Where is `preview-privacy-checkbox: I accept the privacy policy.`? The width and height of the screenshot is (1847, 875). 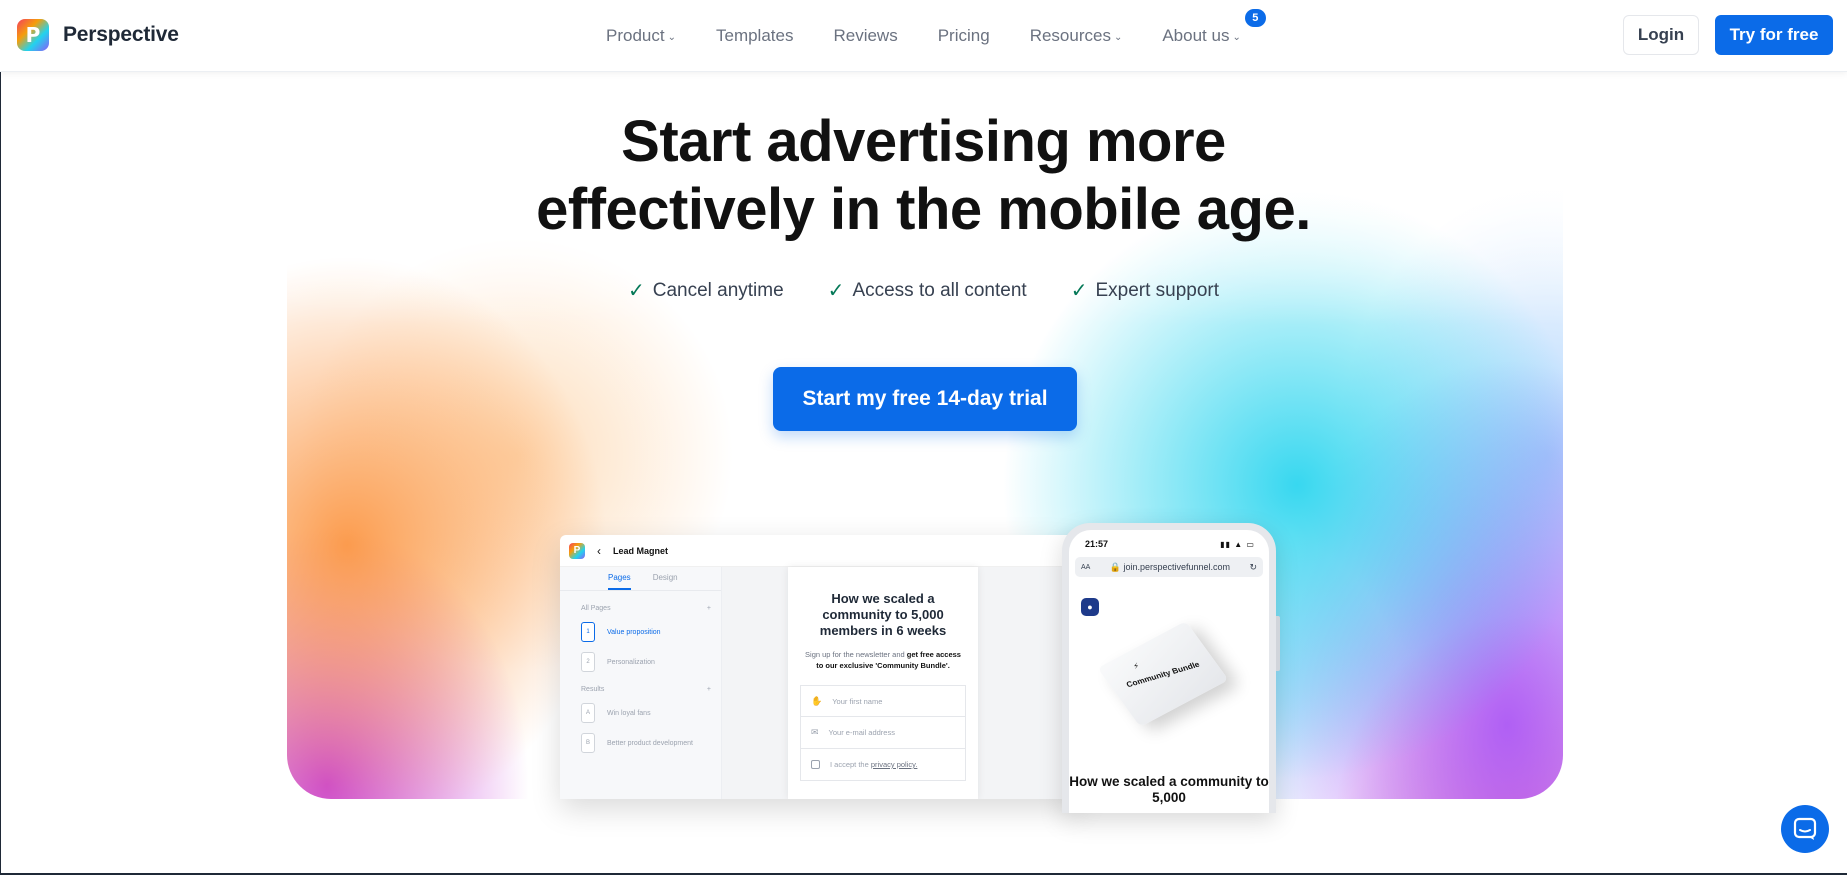
preview-privacy-checkbox: I accept the privacy policy. is located at coordinates (883, 765).